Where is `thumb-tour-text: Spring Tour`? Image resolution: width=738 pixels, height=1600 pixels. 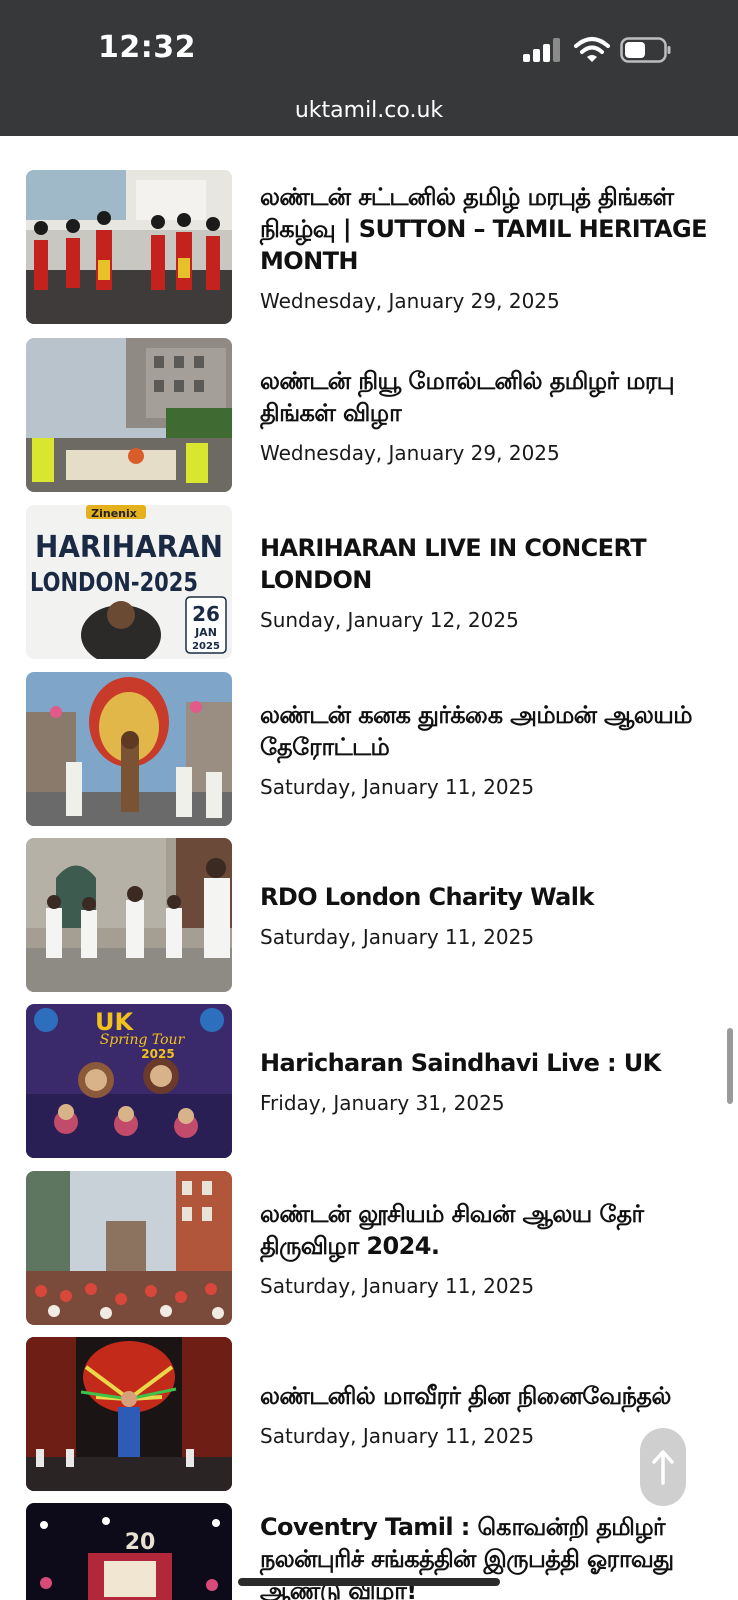 thumb-tour-text: Spring Tour is located at coordinates (143, 1040).